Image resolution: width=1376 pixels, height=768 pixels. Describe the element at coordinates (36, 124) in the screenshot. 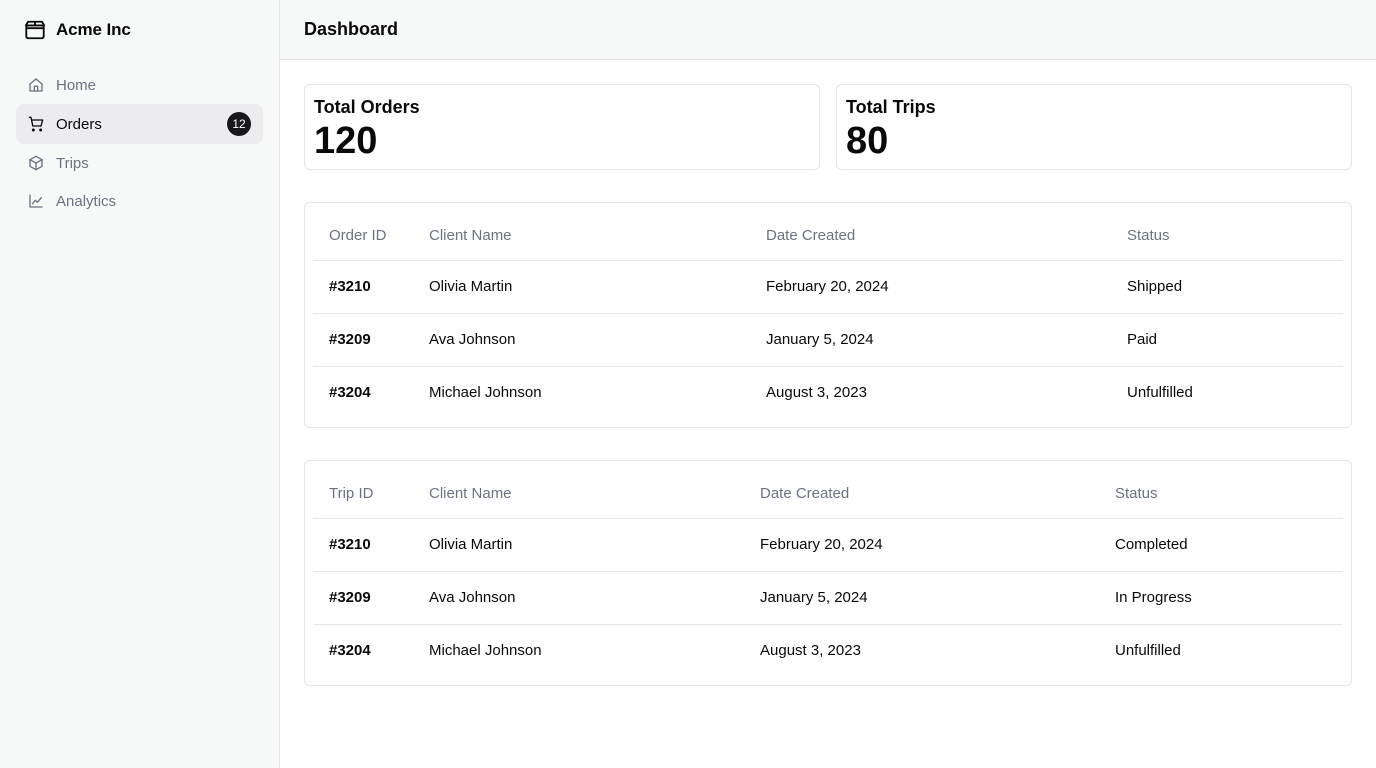

I see `cart-icon` at that location.